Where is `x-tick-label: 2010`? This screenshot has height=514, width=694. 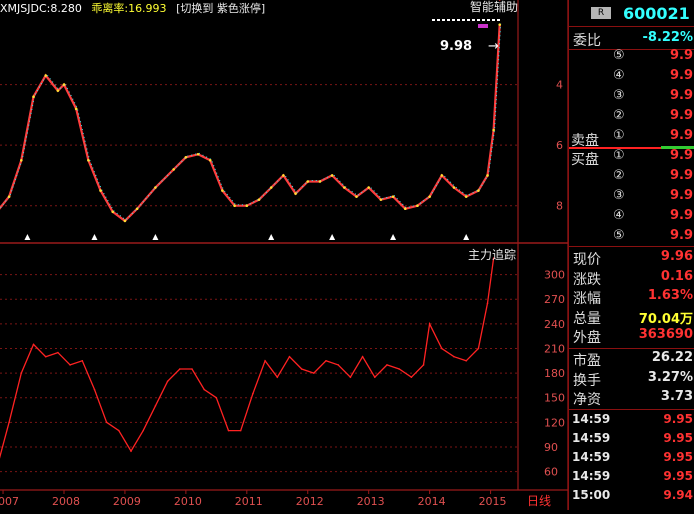
x-tick-label: 2010 is located at coordinates (188, 501).